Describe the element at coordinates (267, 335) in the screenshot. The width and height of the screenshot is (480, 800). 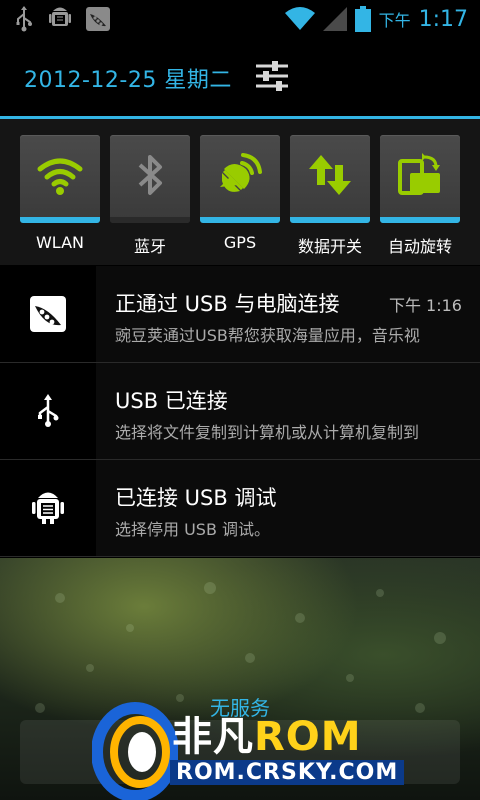
I see `notification-text: 豌豆荚通过USB帮您获取海量应用，音乐视` at that location.